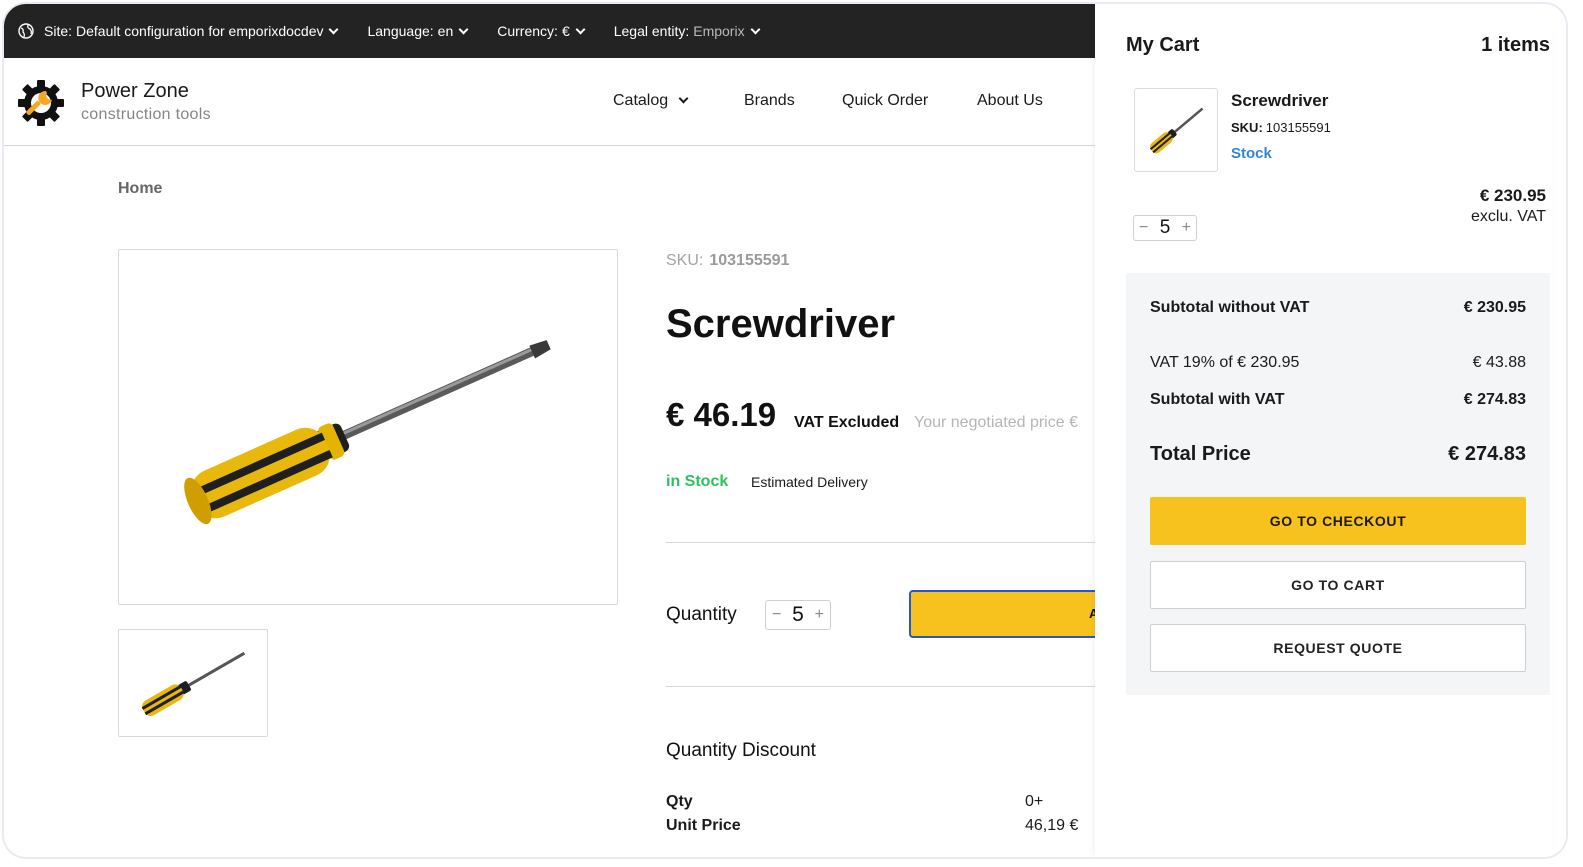 This screenshot has height=867, width=1583. Describe the element at coordinates (651, 31) in the screenshot. I see `legal-entity-label: Legal entity:` at that location.